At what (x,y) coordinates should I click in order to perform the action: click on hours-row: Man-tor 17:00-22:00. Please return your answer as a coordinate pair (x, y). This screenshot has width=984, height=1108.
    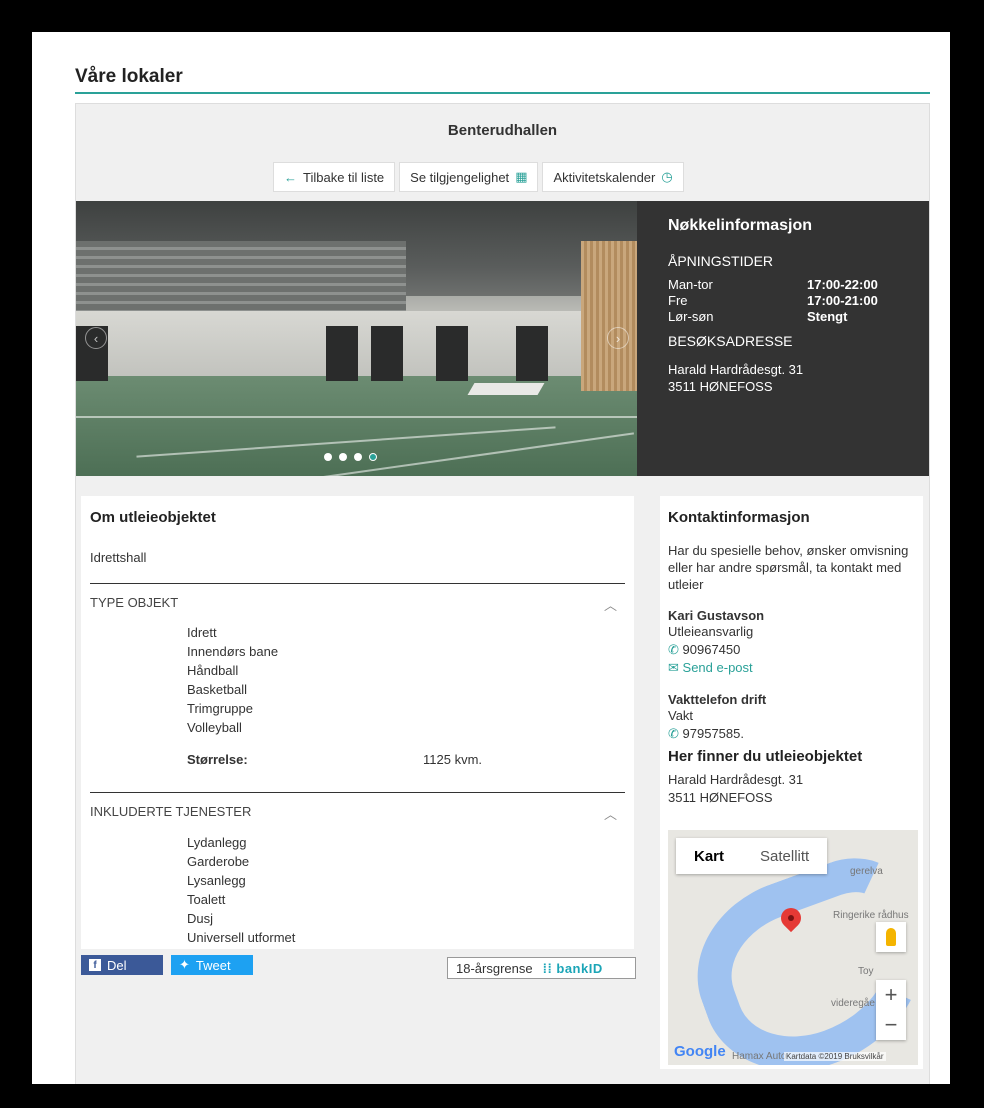
    Looking at the image, I should click on (798, 285).